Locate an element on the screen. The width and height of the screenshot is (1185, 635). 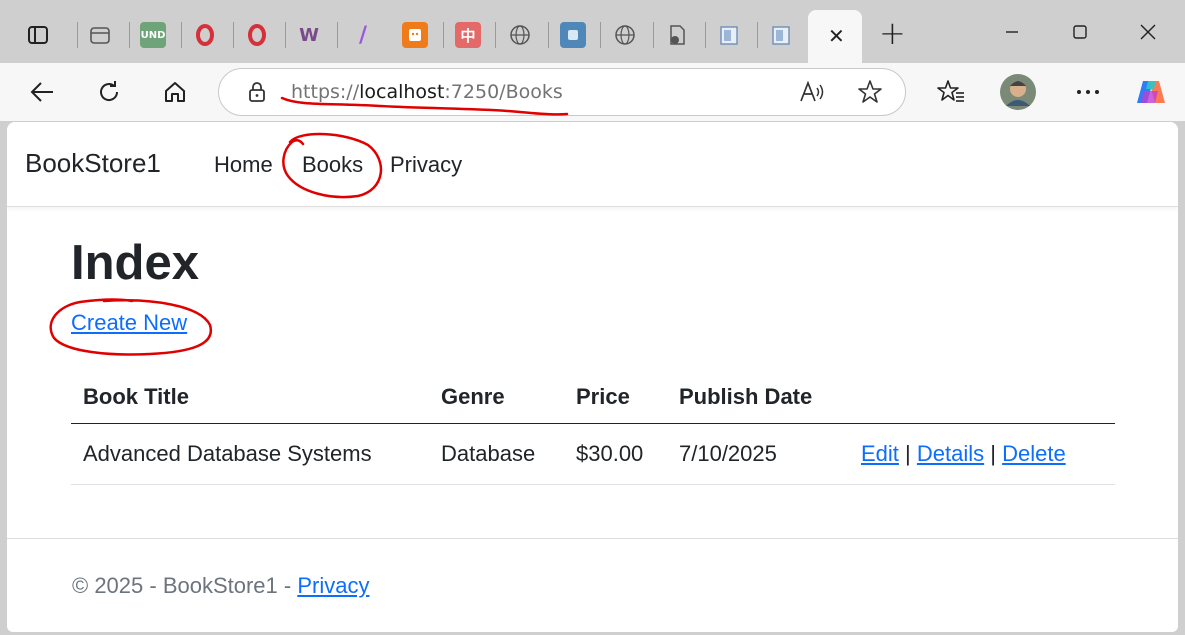
tab-w-icon: W is located at coordinates (309, 35).